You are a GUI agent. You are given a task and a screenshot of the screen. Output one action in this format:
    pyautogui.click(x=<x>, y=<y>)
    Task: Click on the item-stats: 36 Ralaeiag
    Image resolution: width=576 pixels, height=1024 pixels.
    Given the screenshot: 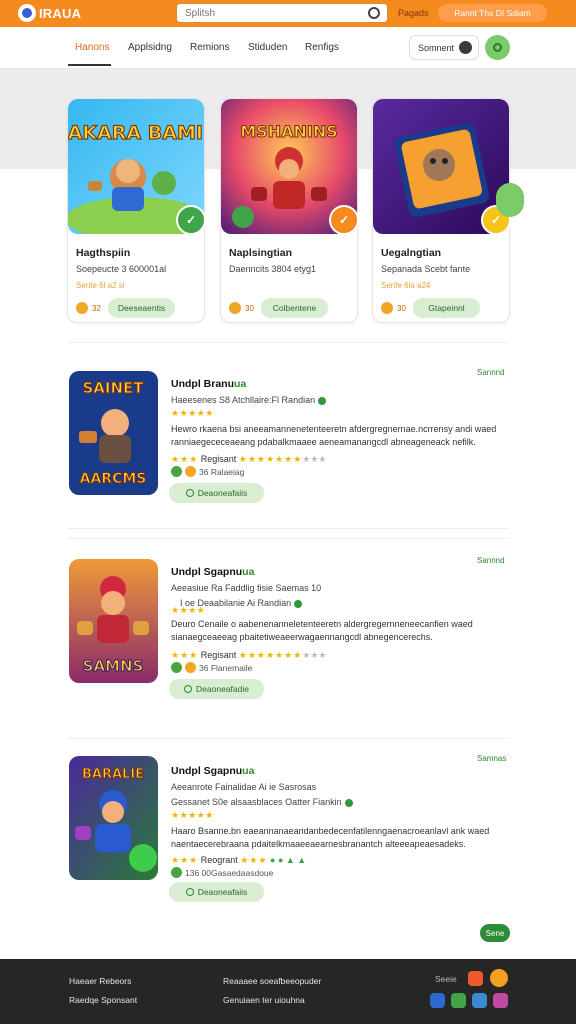 What is the action you would take?
    pyautogui.click(x=207, y=471)
    